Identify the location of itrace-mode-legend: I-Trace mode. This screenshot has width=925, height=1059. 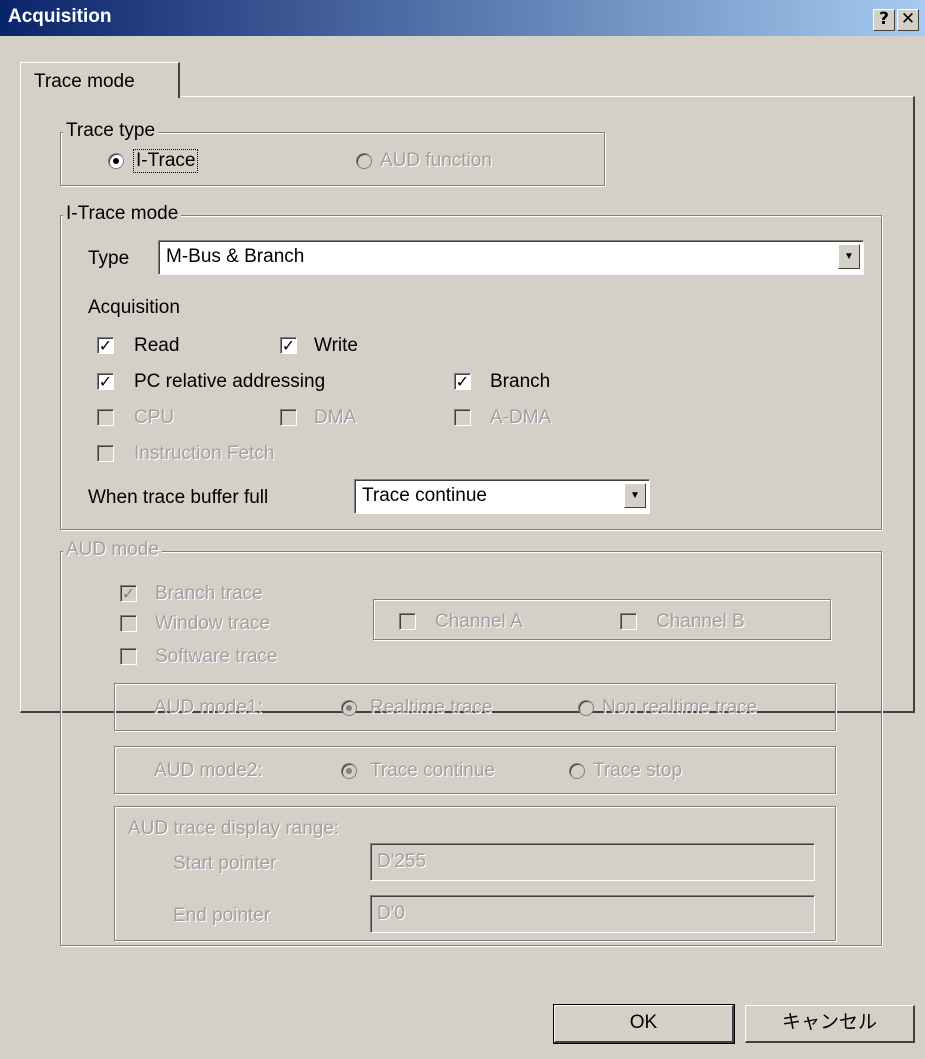
(122, 214).